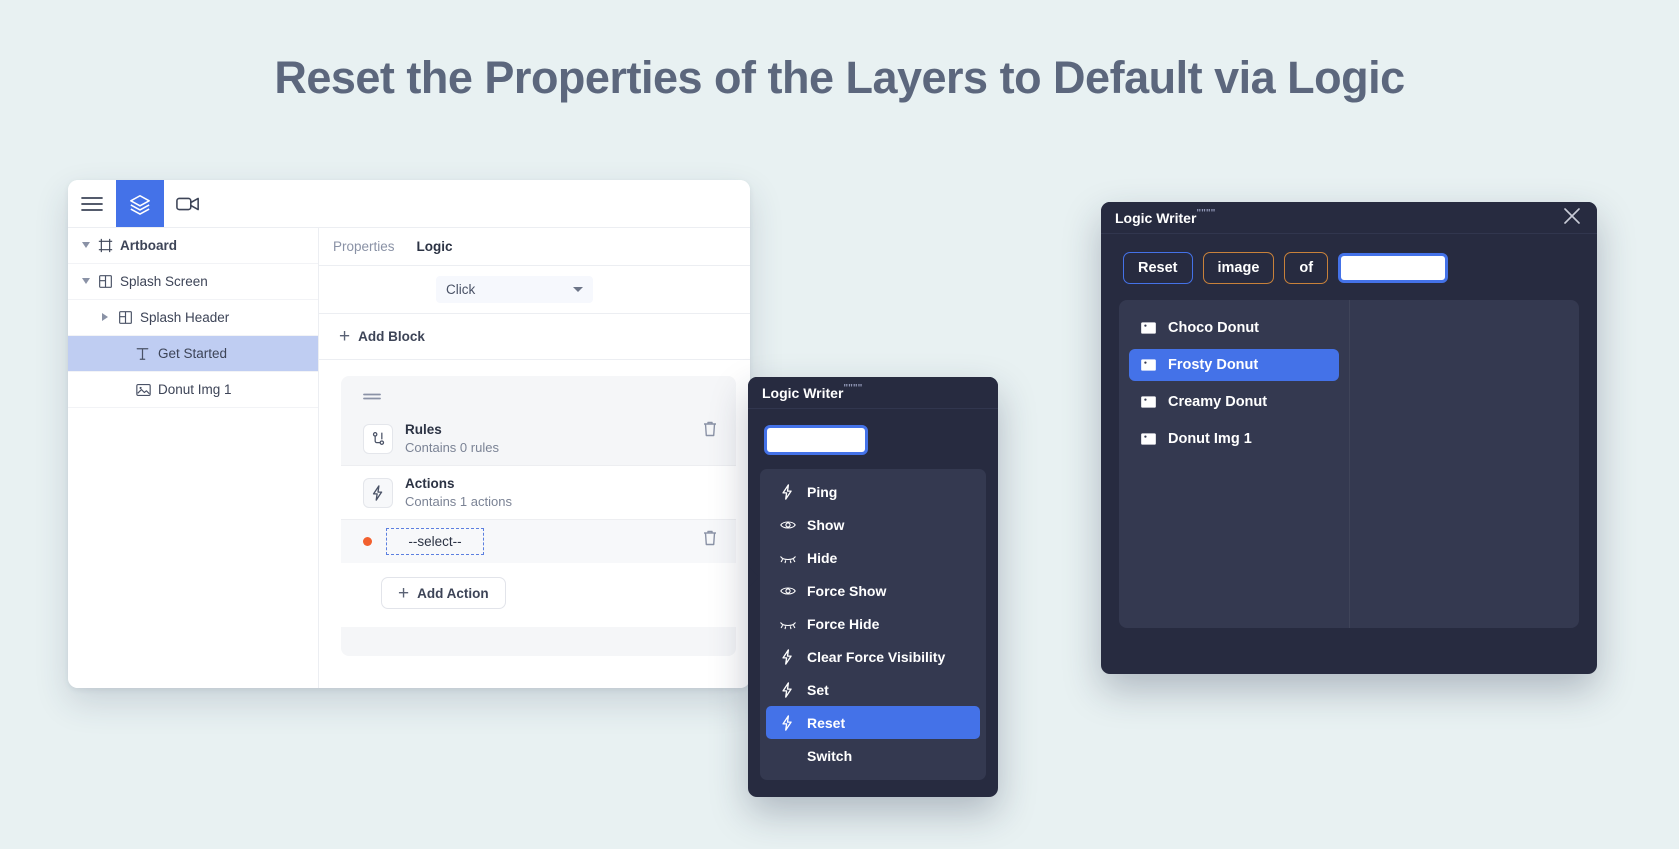 This screenshot has height=849, width=1679. Describe the element at coordinates (1210, 439) in the screenshot. I see `picker-item-label: Donut Img 1` at that location.